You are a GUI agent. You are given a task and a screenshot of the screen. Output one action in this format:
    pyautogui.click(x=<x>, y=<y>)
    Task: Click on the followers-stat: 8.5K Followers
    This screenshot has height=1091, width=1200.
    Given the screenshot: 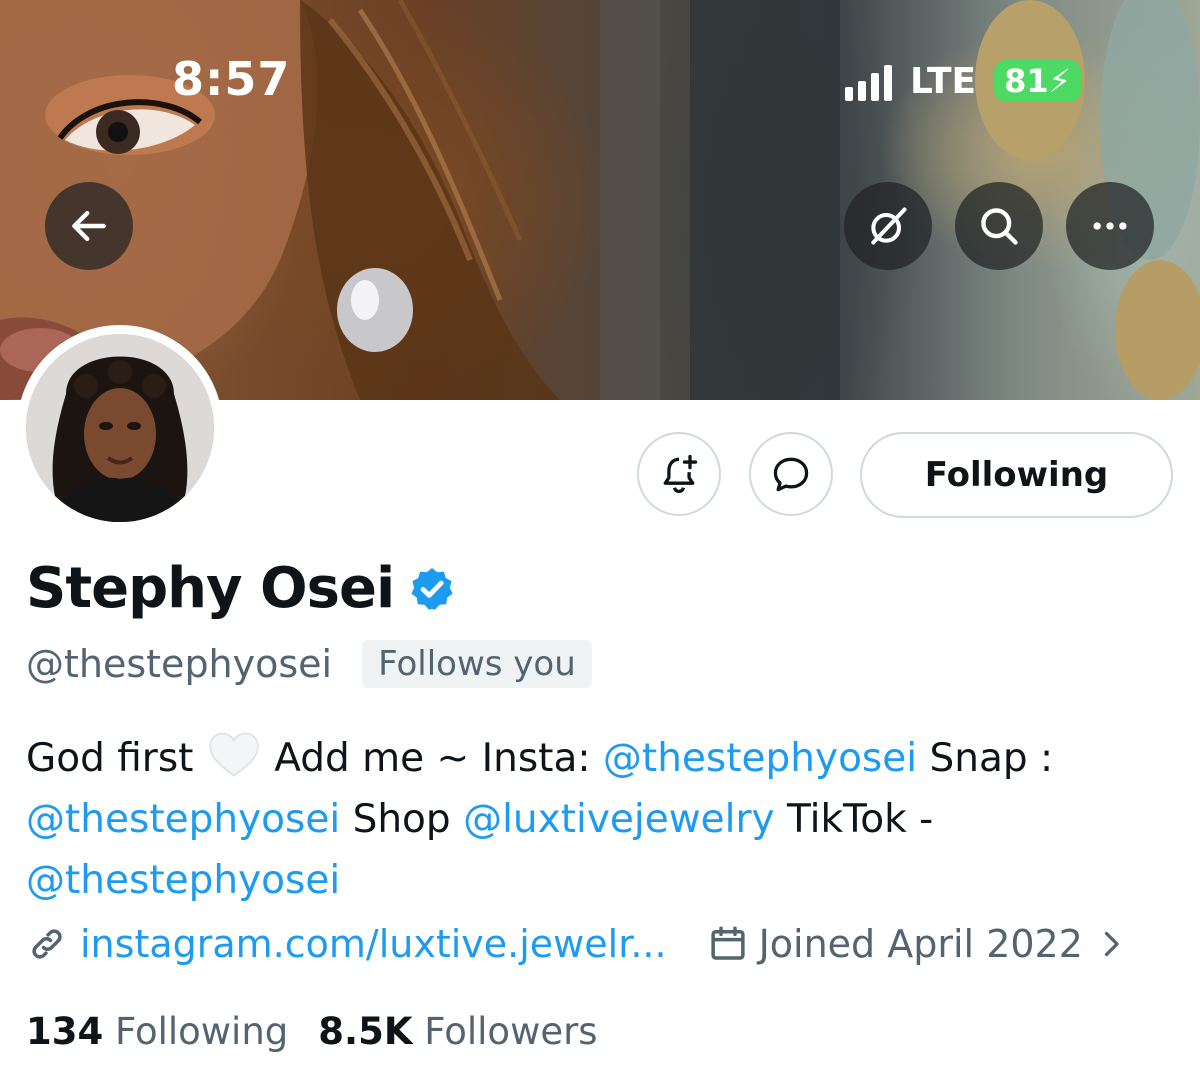 What is the action you would take?
    pyautogui.click(x=457, y=1031)
    